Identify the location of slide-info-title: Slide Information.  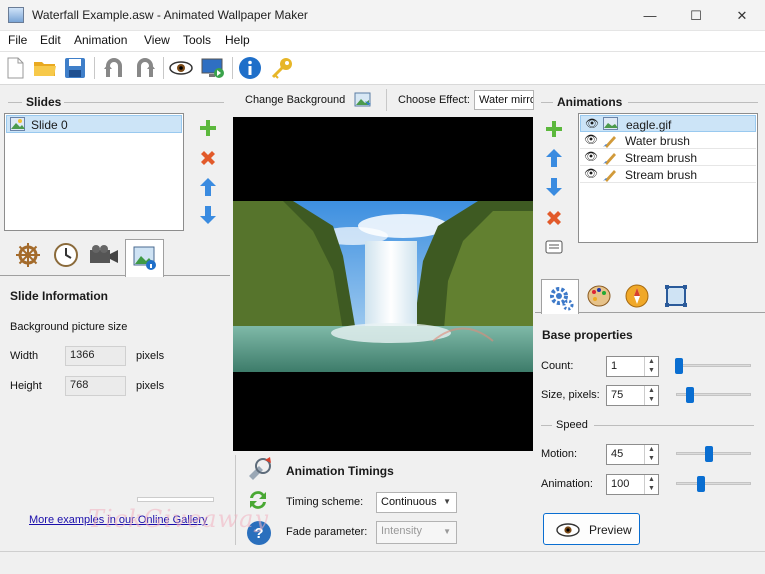
(59, 296).